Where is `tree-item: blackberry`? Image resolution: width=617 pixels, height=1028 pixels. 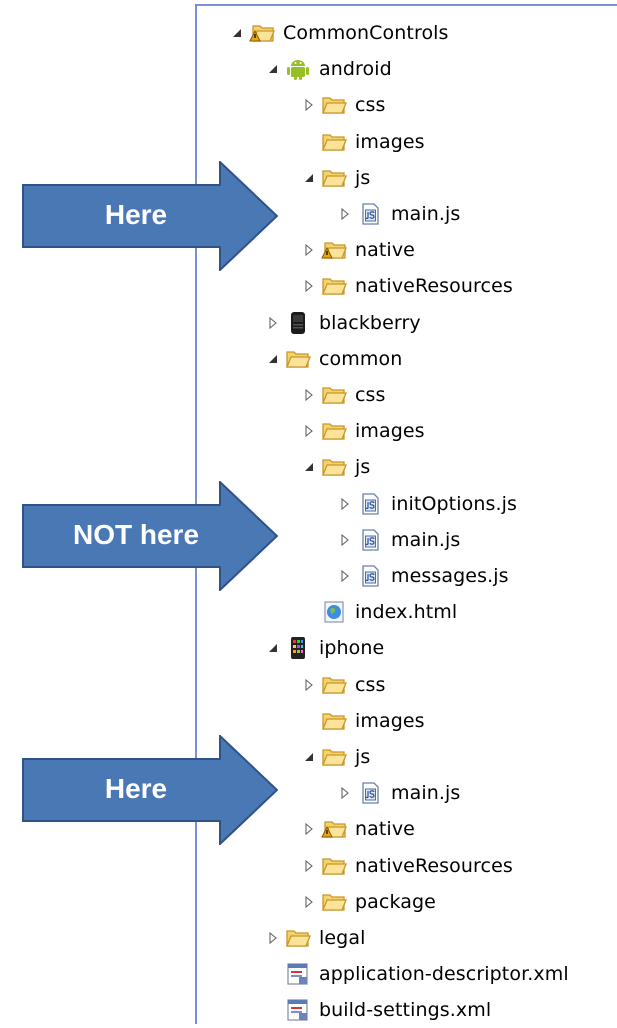 tree-item: blackberry is located at coordinates (343, 323).